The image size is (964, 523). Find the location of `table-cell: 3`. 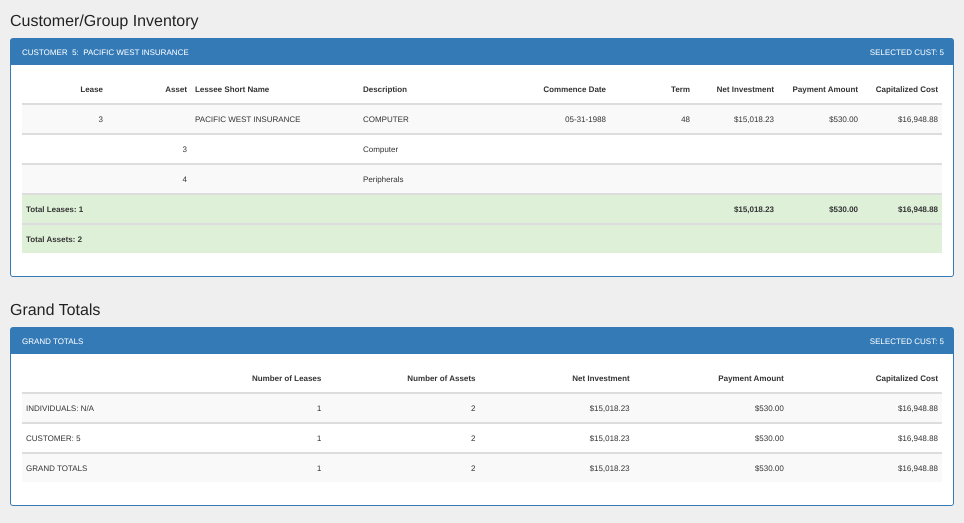

table-cell: 3 is located at coordinates (64, 119).